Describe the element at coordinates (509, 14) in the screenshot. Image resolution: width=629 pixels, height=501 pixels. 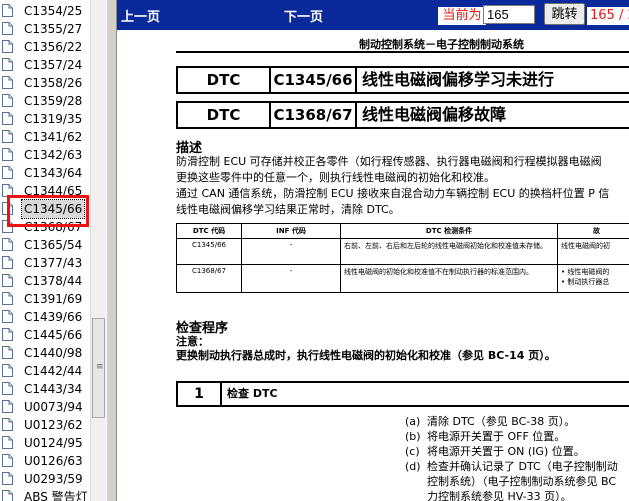
I see `page-number-input` at that location.